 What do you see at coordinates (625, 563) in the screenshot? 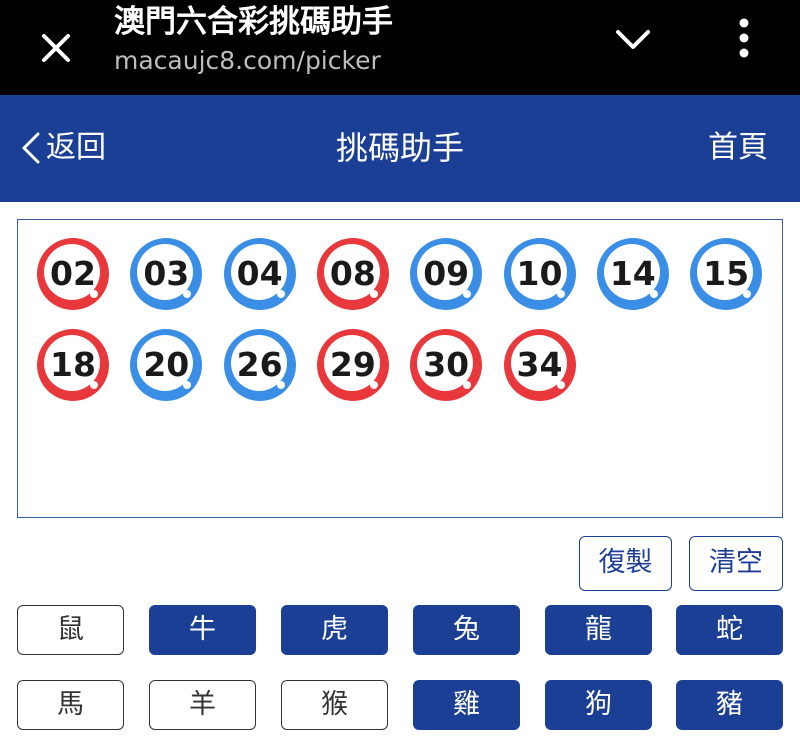
I see `copy-button: 復製` at bounding box center [625, 563].